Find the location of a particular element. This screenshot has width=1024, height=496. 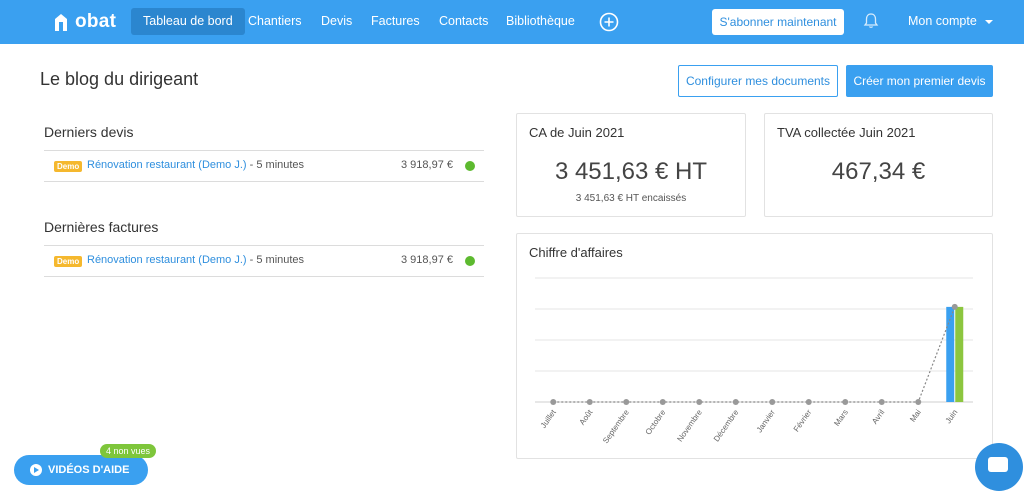

quote-time: - 5 minutes is located at coordinates (275, 165).